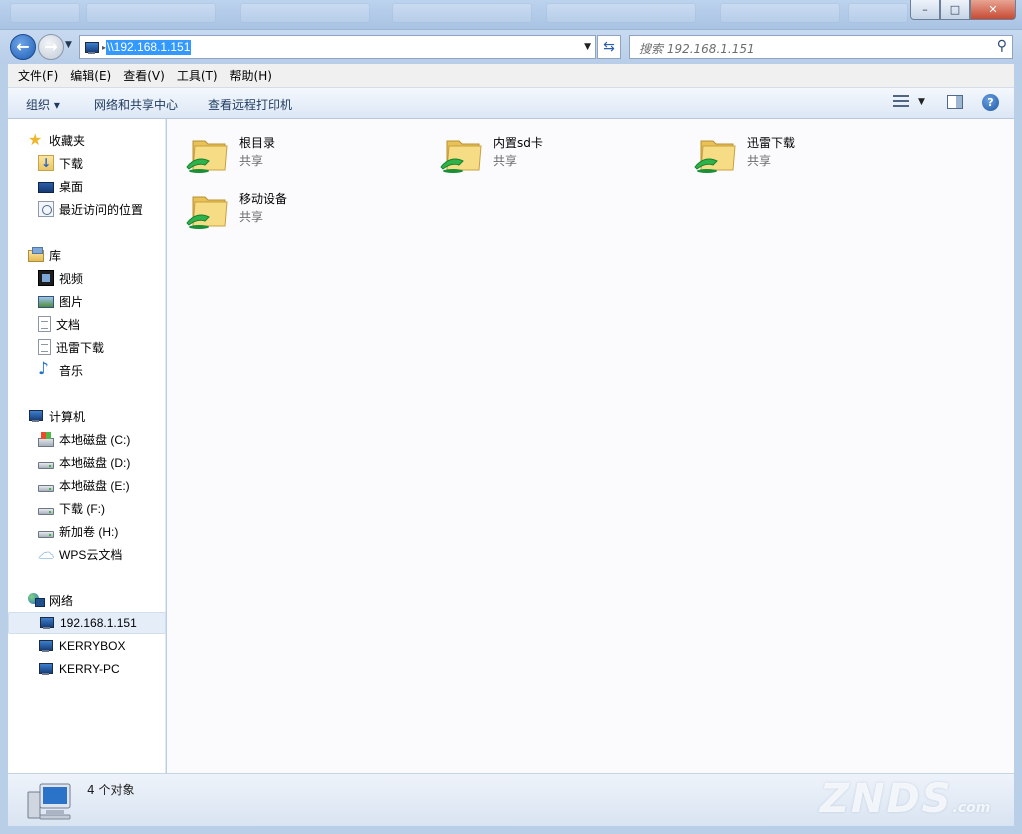 This screenshot has width=1022, height=834. I want to click on sidebar-label: 桌面, so click(71, 186).